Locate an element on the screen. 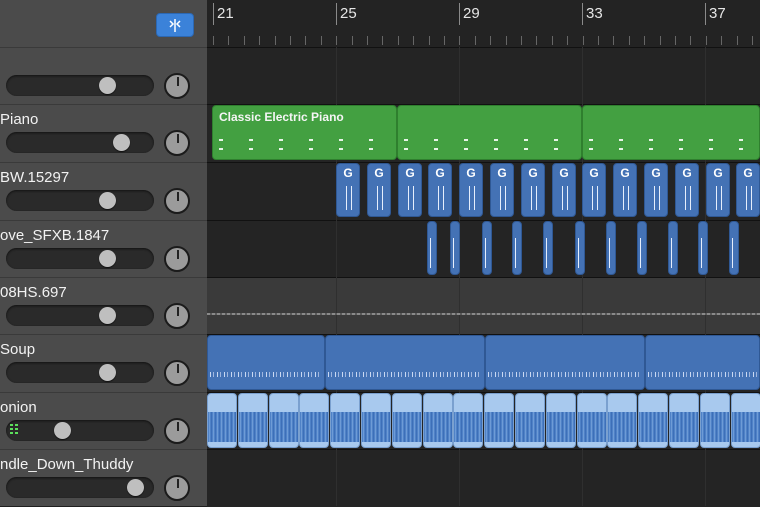 The image size is (760, 507). track-header: BW.15297 is located at coordinates (103, 191).